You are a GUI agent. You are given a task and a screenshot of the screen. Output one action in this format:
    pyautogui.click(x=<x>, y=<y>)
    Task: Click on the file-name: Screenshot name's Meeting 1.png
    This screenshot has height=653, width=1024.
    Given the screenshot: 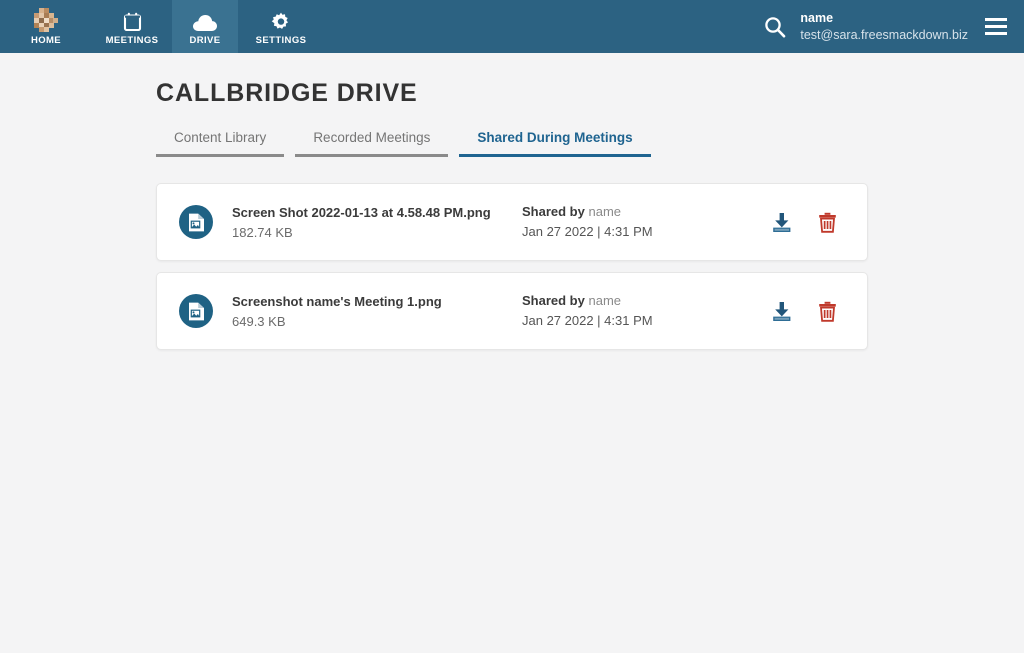 What is the action you would take?
    pyautogui.click(x=337, y=301)
    